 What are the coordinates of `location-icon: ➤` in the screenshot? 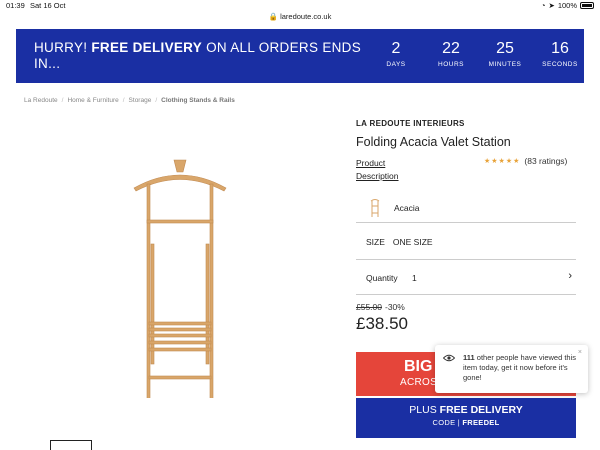 It's located at (551, 5).